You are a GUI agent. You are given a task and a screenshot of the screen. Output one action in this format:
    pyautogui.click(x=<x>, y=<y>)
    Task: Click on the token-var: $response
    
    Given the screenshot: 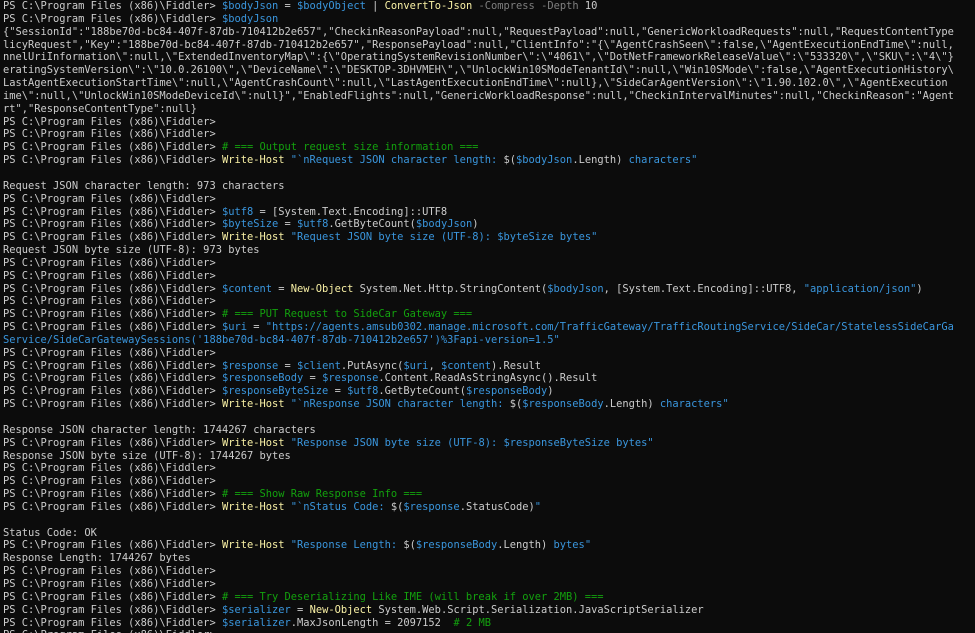 What is the action you would take?
    pyautogui.click(x=350, y=378)
    